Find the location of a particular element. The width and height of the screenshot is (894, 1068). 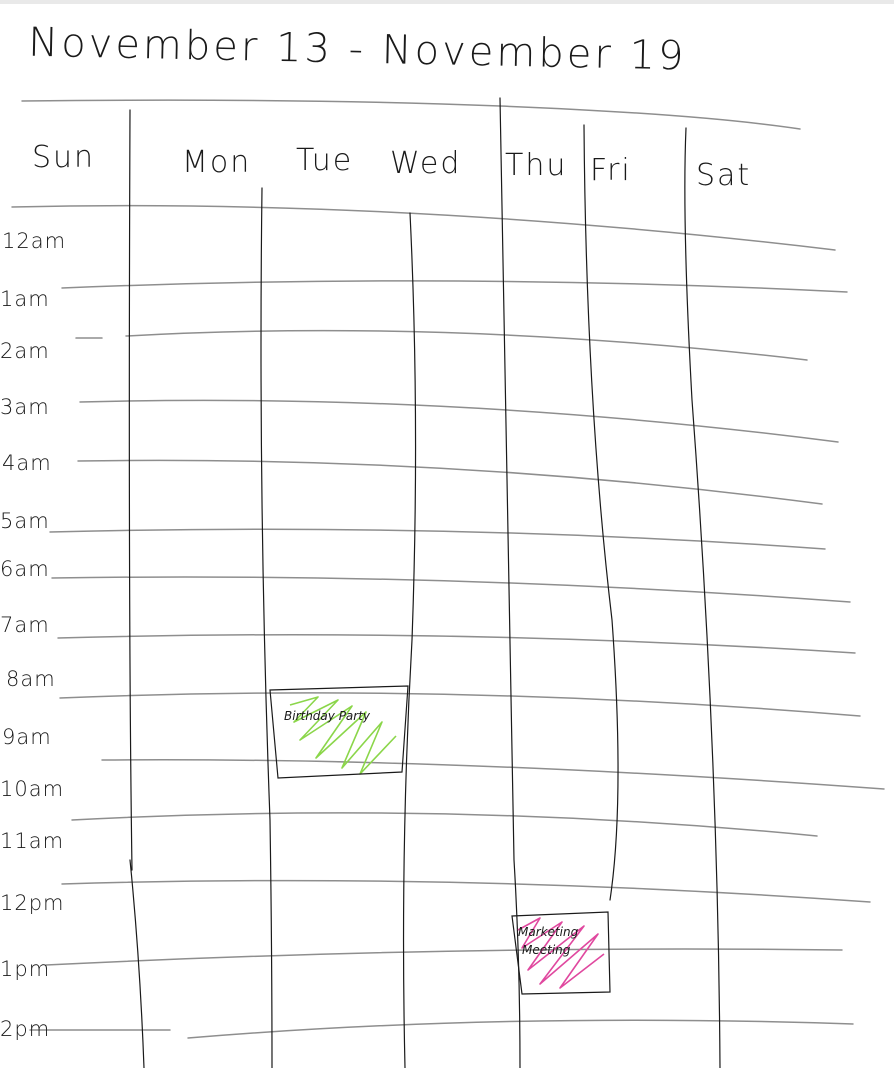

hour-label: 8am is located at coordinates (31, 679).